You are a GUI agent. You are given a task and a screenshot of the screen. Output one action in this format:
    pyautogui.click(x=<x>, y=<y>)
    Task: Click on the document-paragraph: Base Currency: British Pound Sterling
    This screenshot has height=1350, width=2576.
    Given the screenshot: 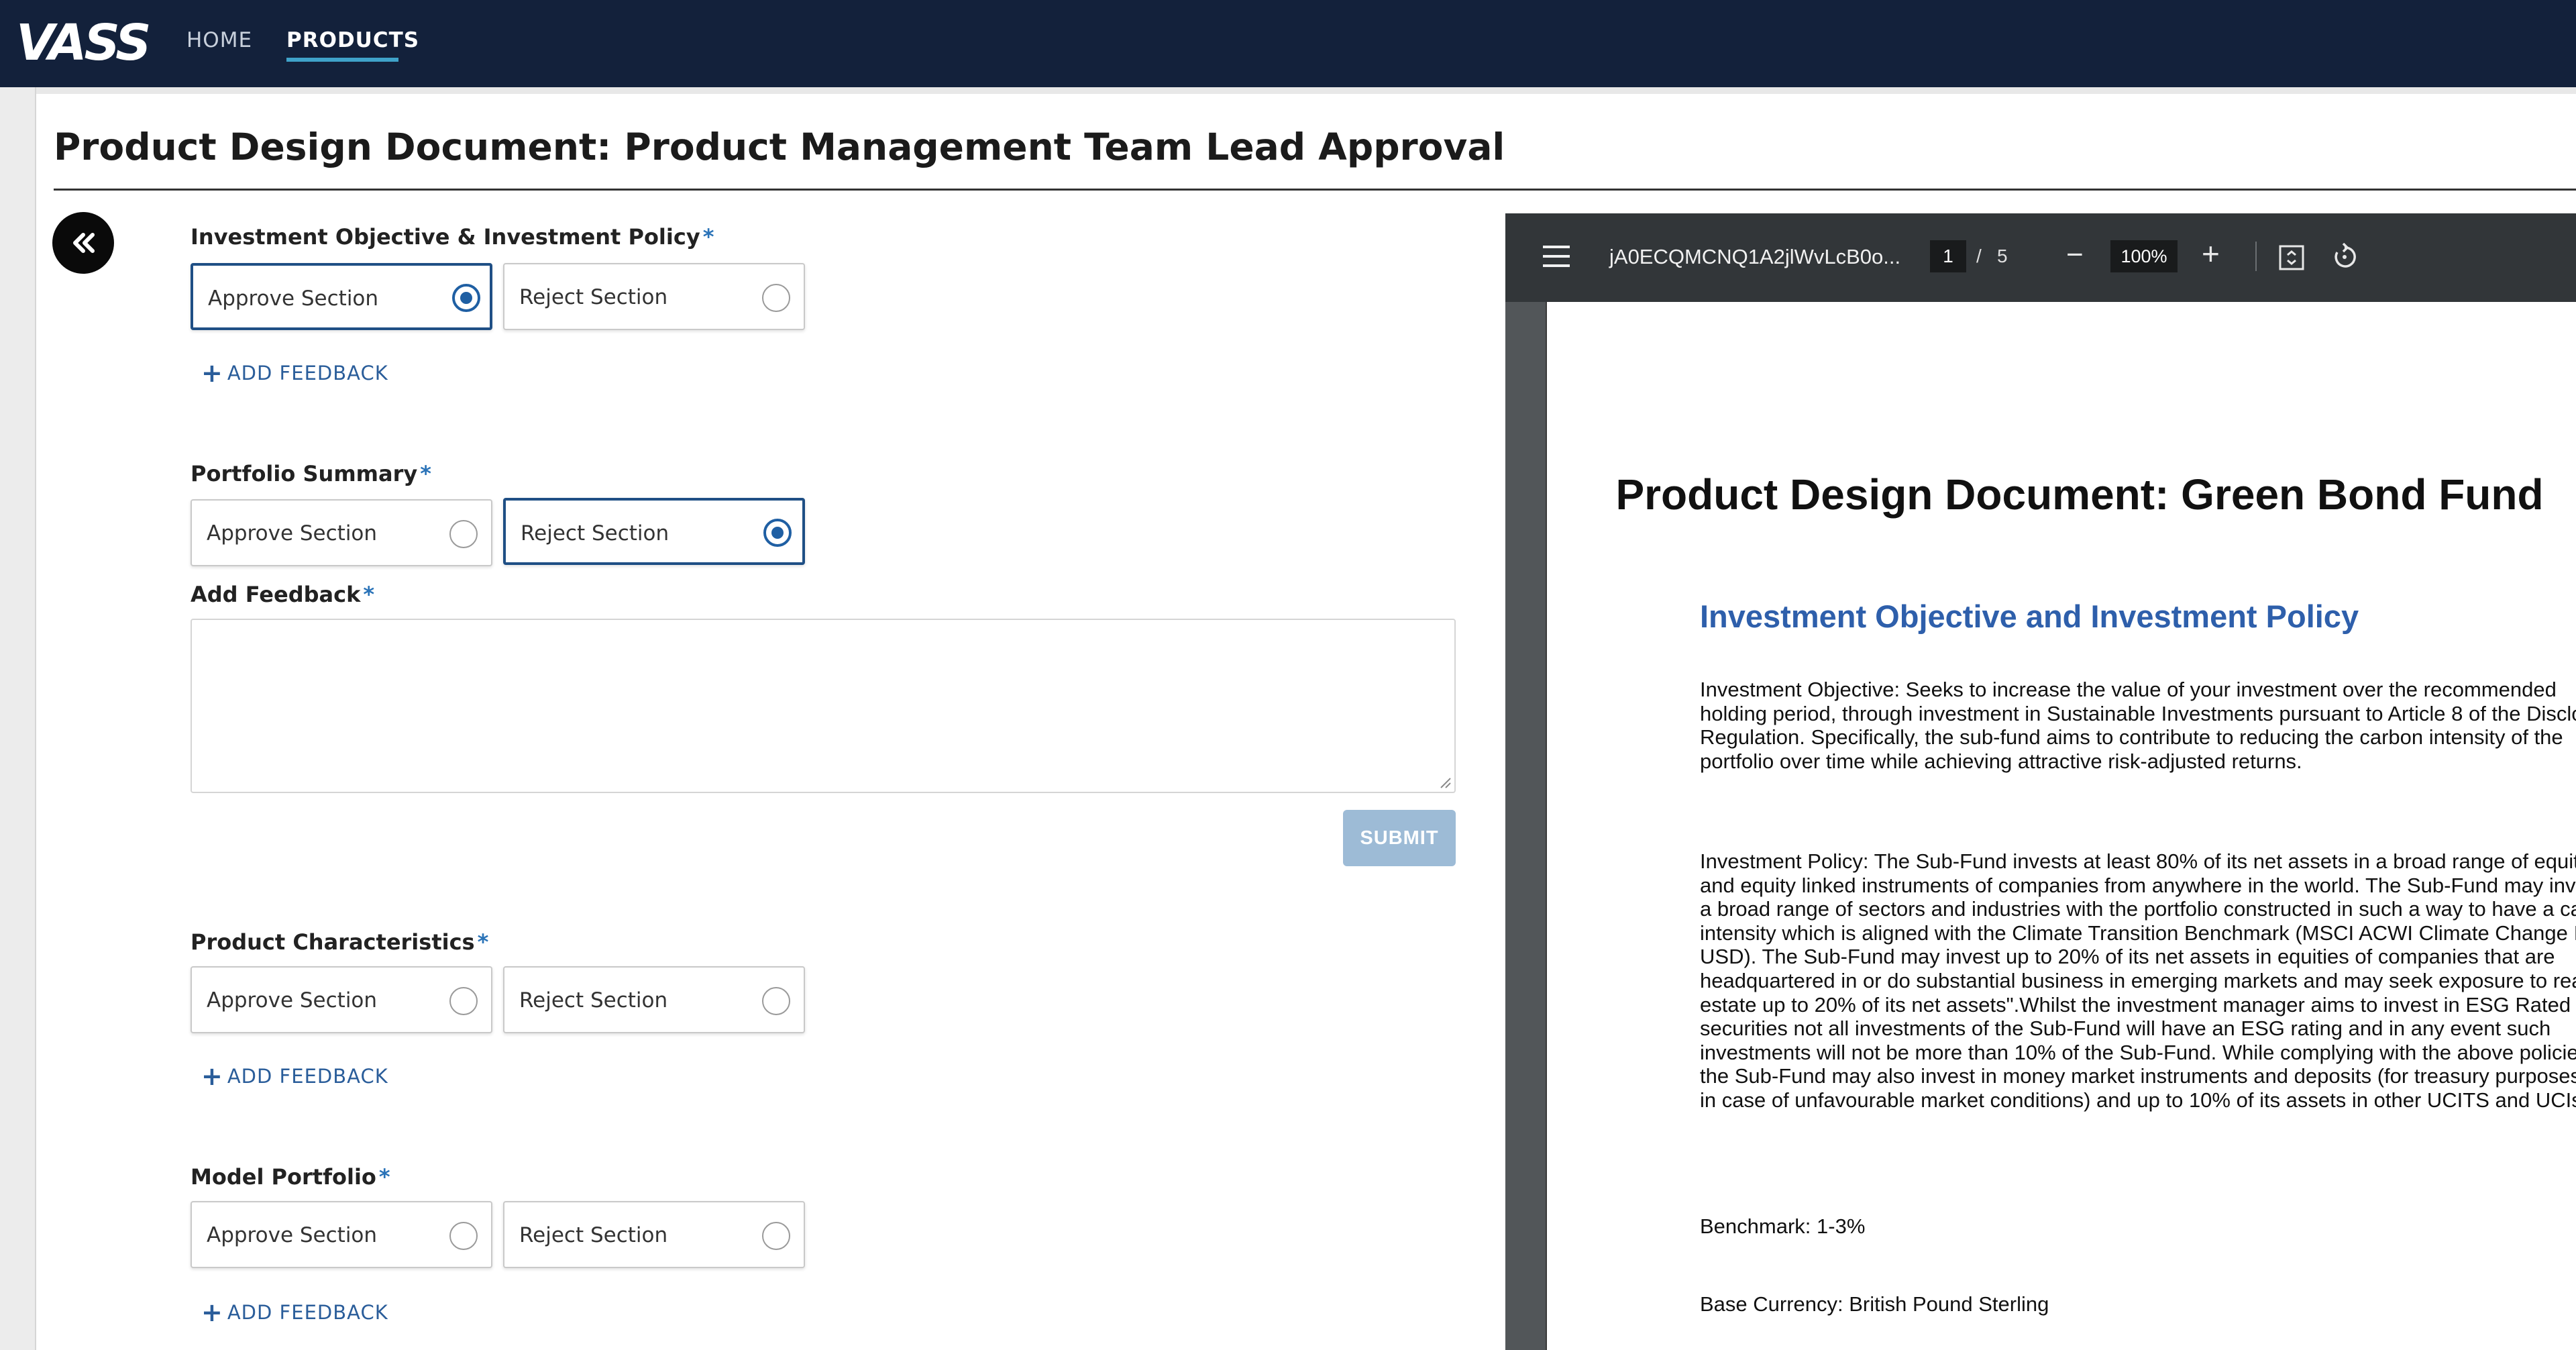 What is the action you would take?
    pyautogui.click(x=1874, y=1304)
    